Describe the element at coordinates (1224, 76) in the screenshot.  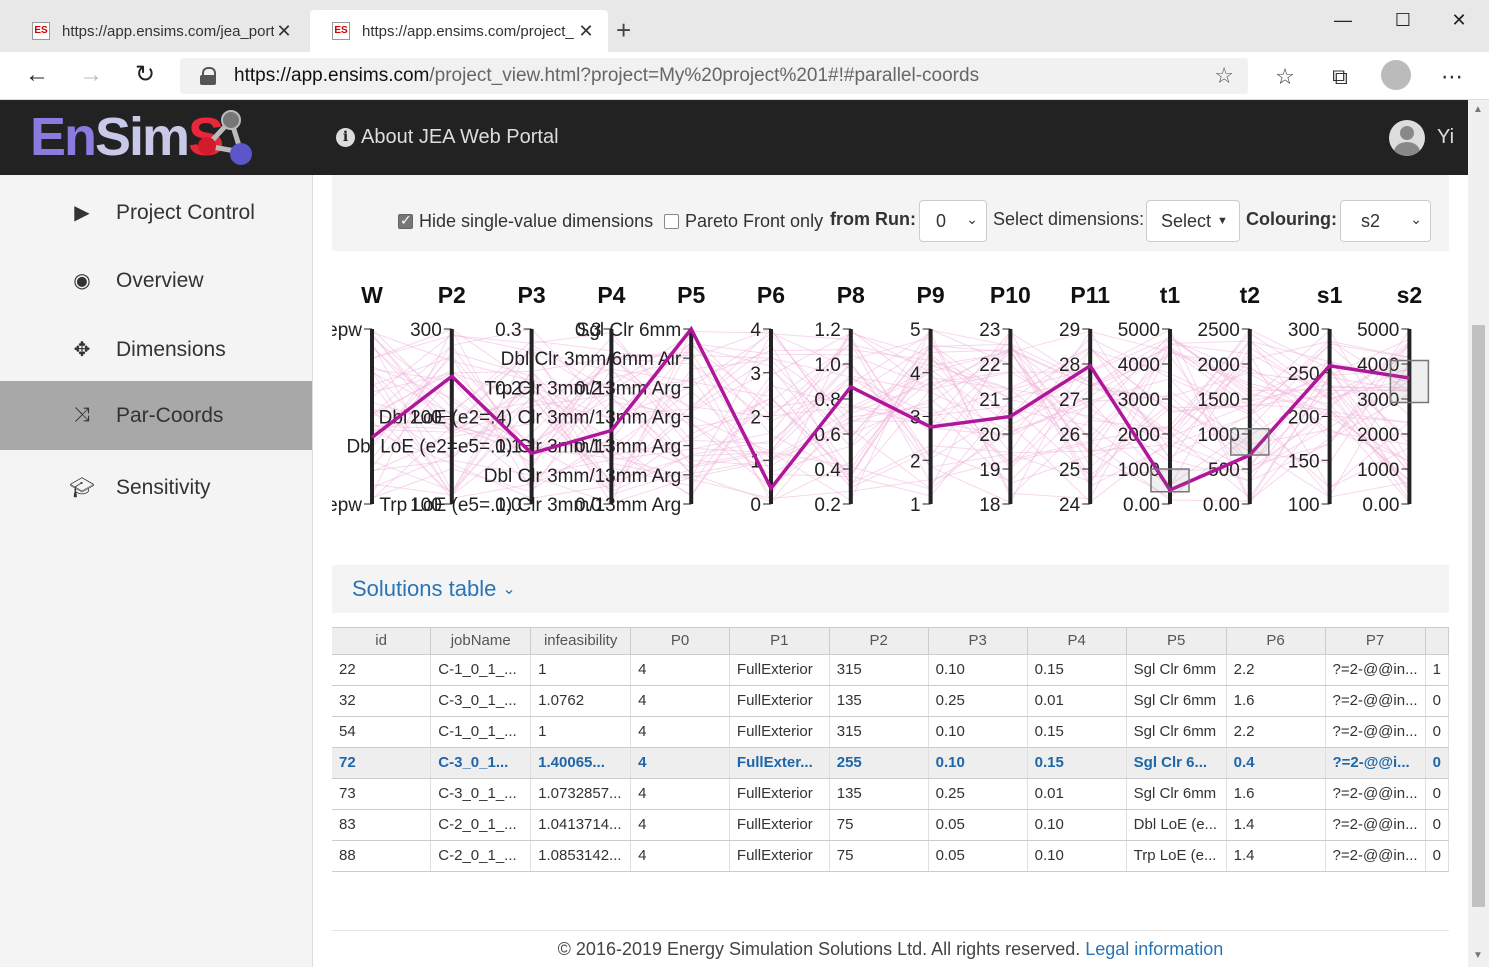
I see `favorite-star-icon: ☆` at that location.